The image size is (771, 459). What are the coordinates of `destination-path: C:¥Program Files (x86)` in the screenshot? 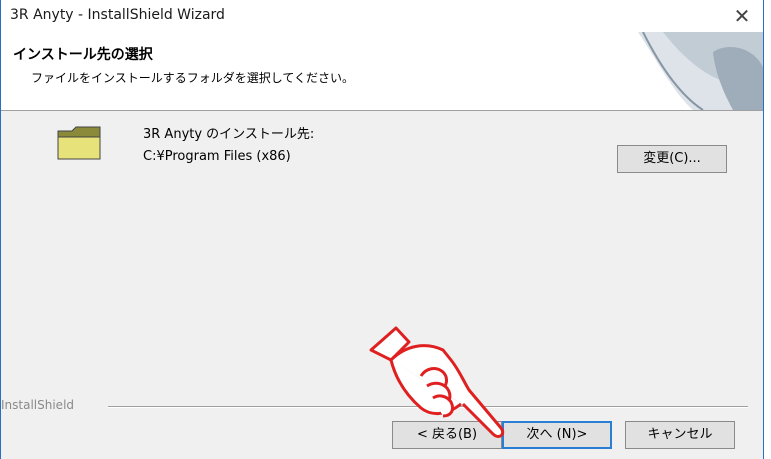 It's located at (217, 156).